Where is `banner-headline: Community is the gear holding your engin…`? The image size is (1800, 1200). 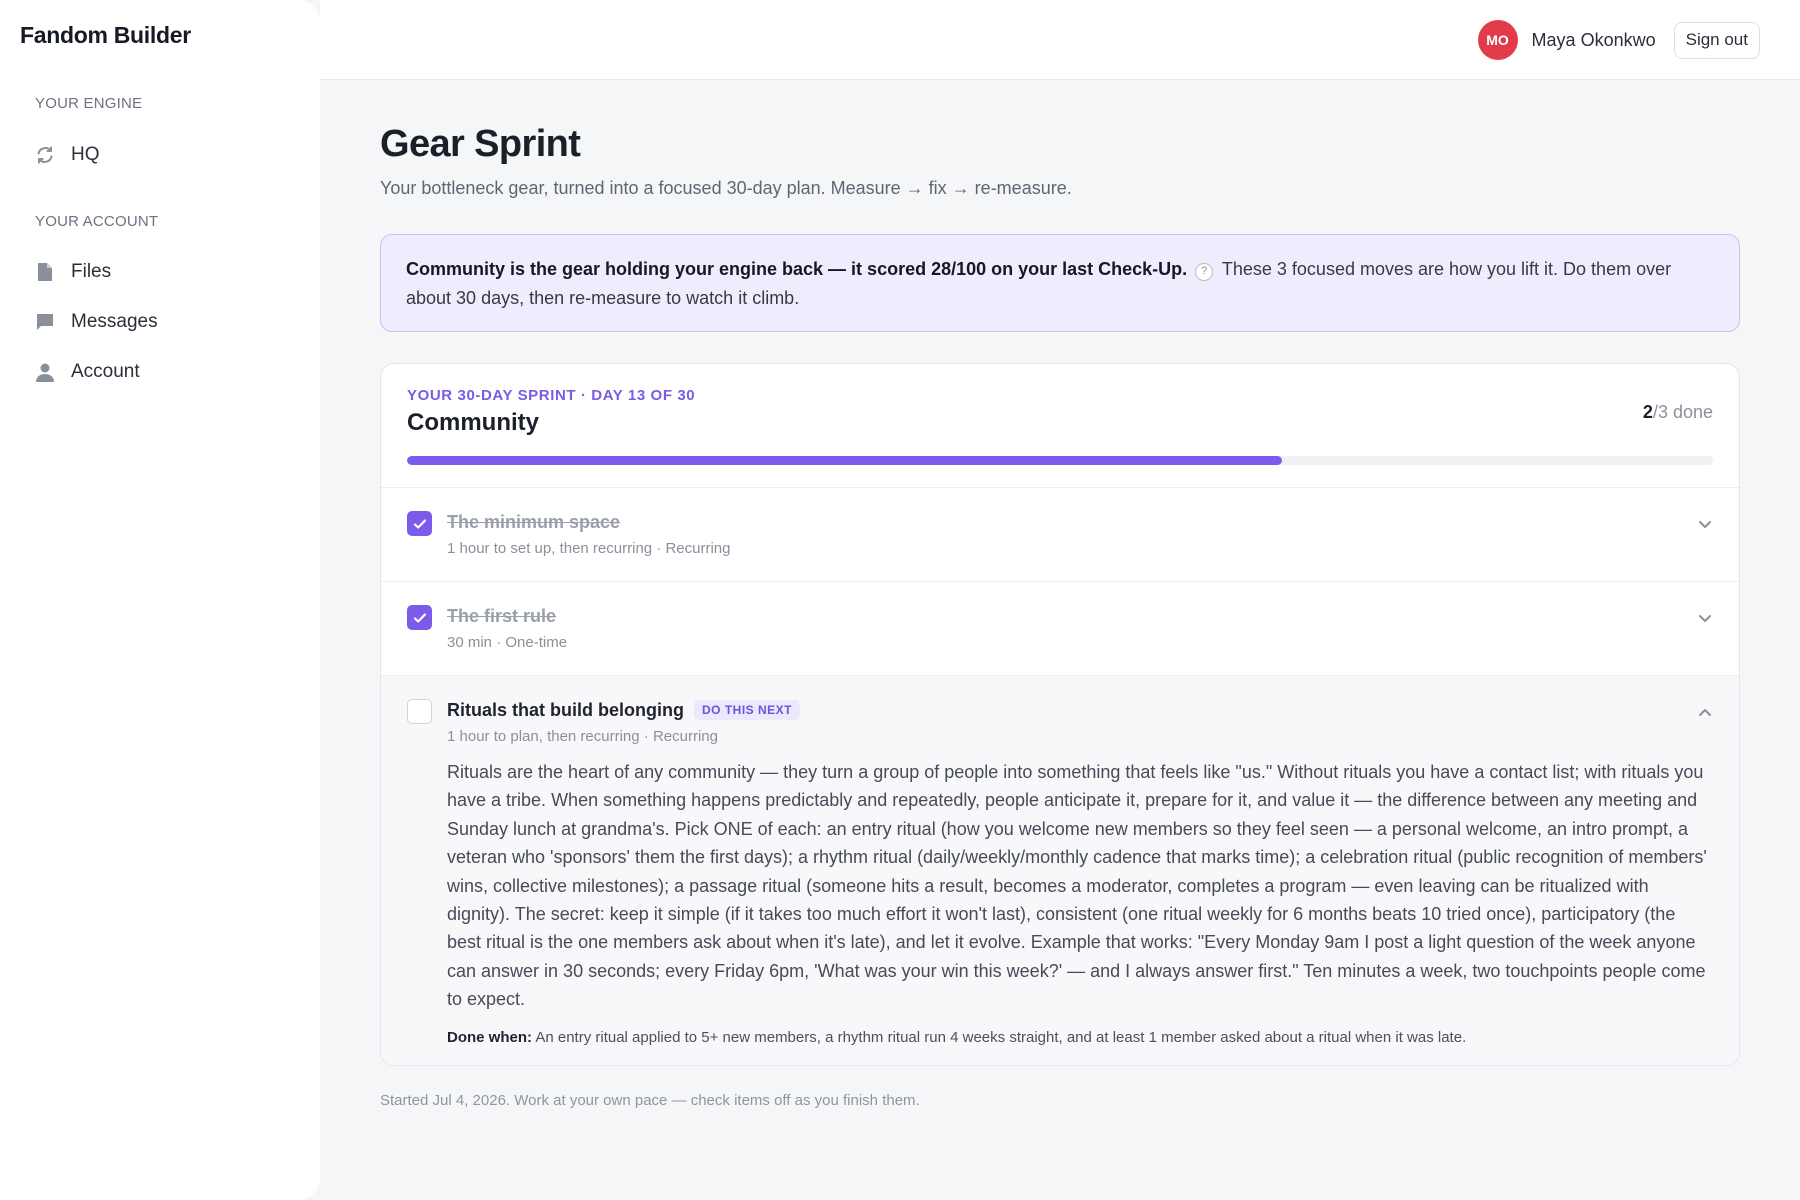 banner-headline: Community is the gear holding your engin… is located at coordinates (797, 269).